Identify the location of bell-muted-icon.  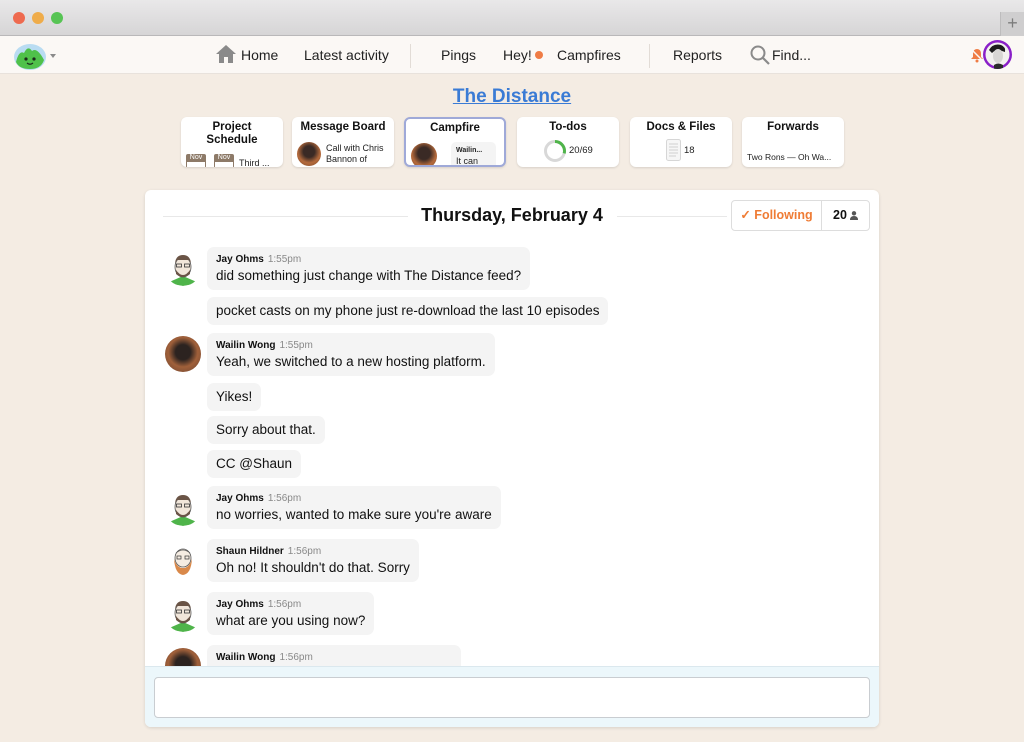
(977, 55).